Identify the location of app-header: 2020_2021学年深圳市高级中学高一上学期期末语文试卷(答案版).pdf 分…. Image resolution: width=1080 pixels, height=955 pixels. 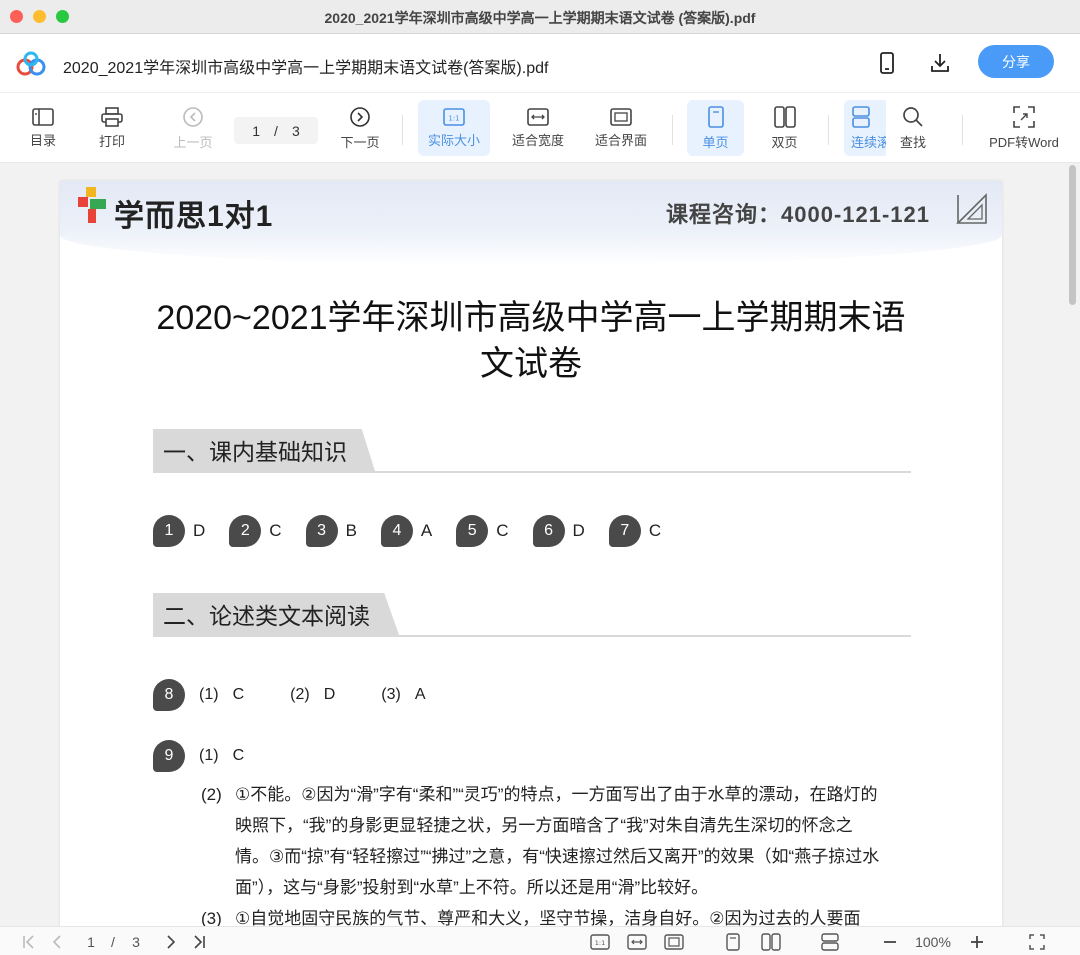
(540, 63).